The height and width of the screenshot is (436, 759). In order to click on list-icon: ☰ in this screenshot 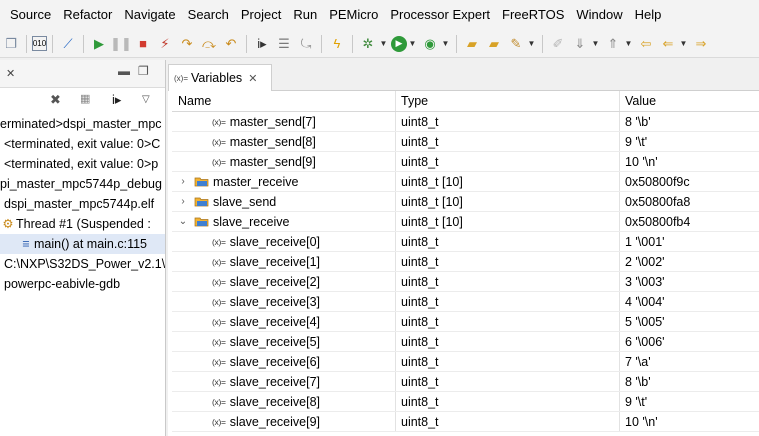, I will do `click(284, 44)`.